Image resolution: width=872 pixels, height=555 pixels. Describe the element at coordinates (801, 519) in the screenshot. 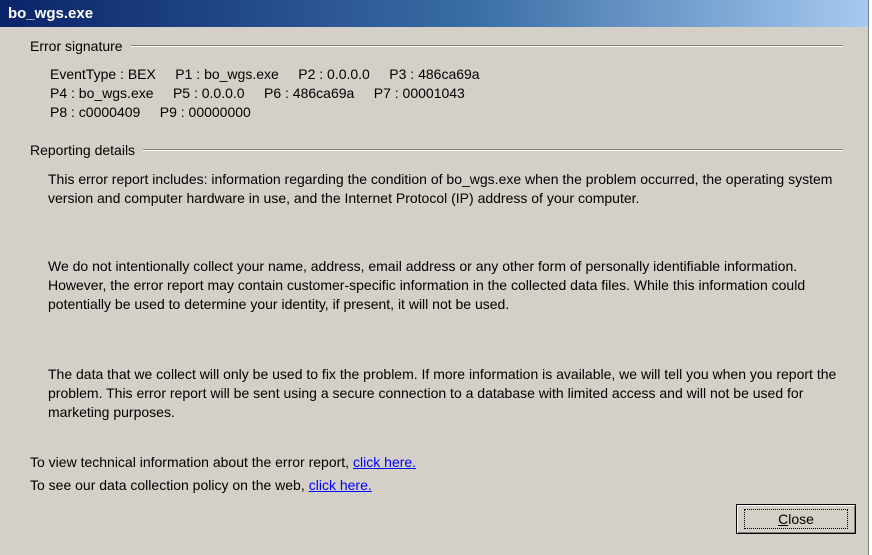

I see `close-label: lose` at that location.